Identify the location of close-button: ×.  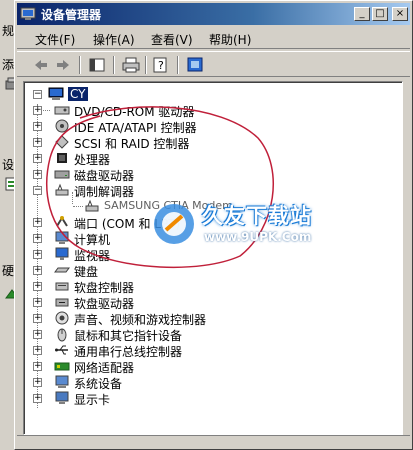
(400, 14).